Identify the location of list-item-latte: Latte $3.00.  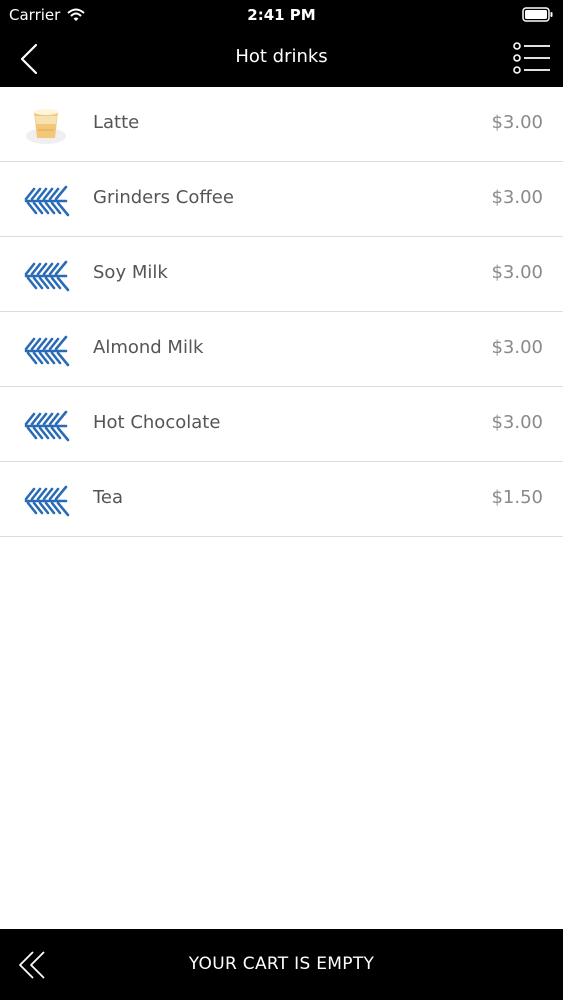
(281, 124).